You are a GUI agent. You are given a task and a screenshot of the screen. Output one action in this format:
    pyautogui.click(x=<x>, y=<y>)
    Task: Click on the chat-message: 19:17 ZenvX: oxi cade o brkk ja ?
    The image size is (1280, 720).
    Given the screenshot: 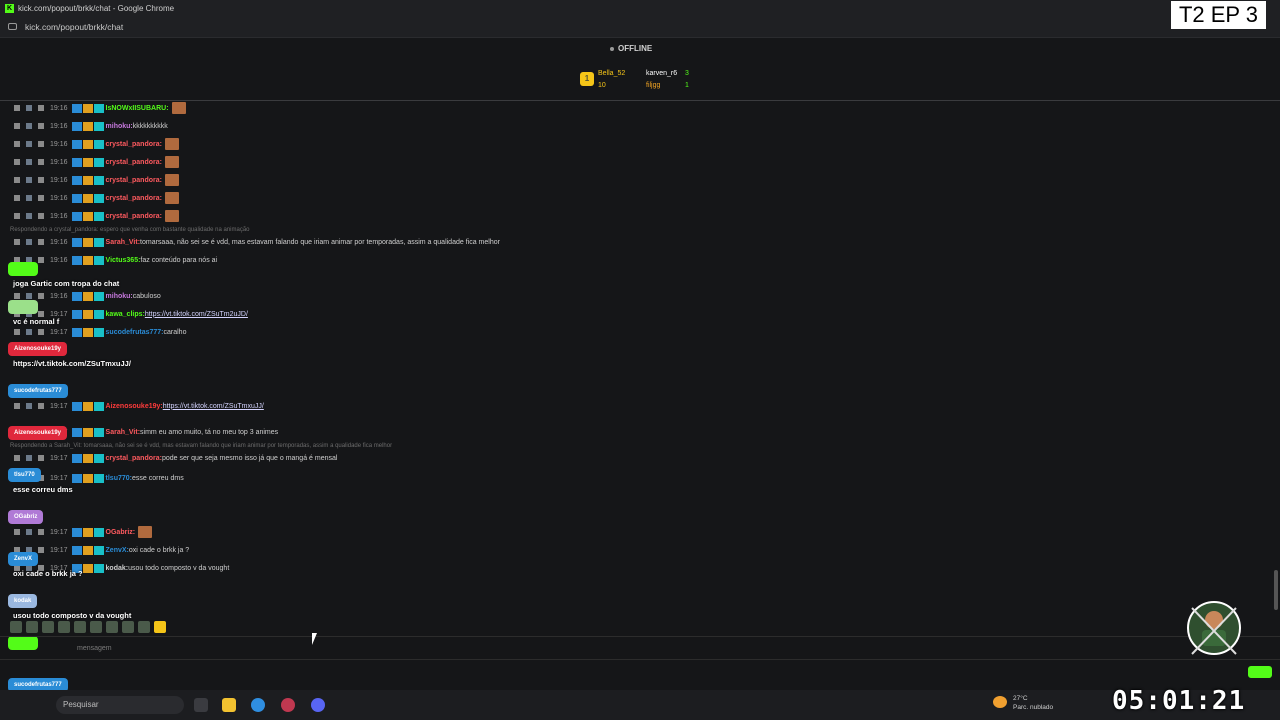 What is the action you would take?
    pyautogui.click(x=101, y=550)
    